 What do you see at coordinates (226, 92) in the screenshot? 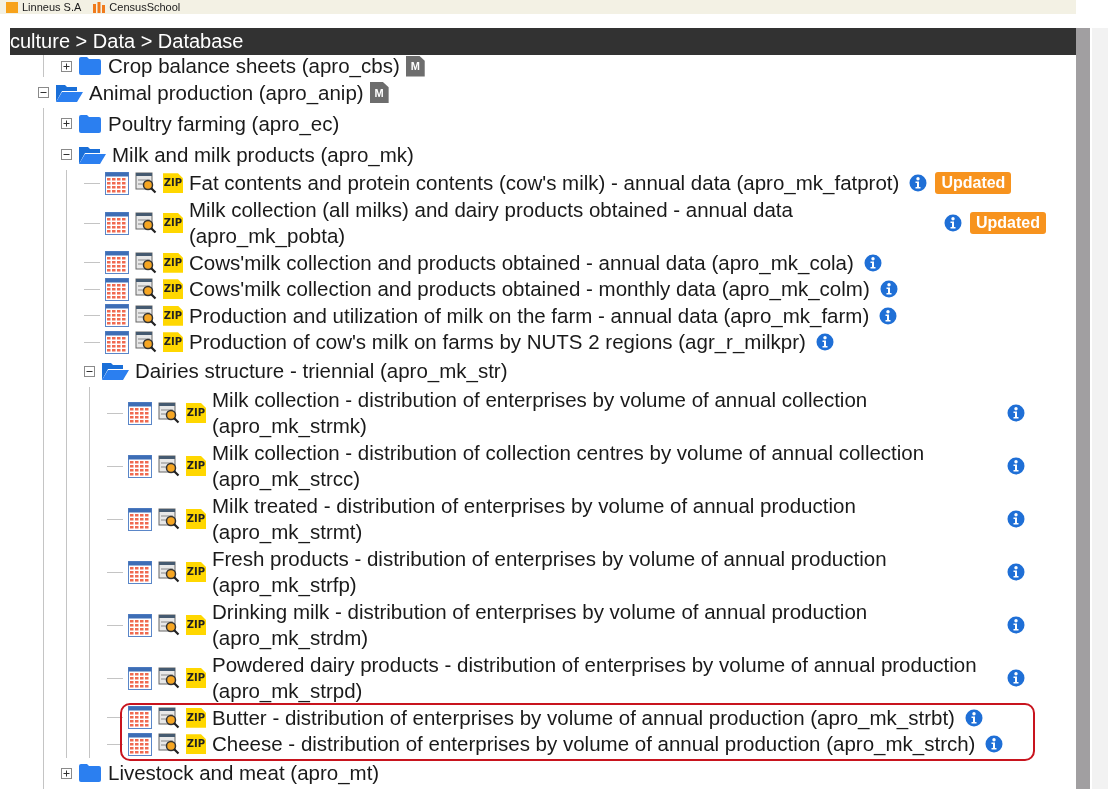
I see `folder-label: Animal production (apro_anip)` at bounding box center [226, 92].